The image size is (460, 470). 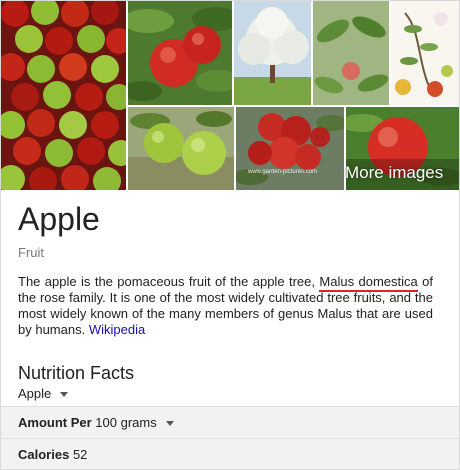 I want to click on image-apple-pile, so click(x=63, y=95).